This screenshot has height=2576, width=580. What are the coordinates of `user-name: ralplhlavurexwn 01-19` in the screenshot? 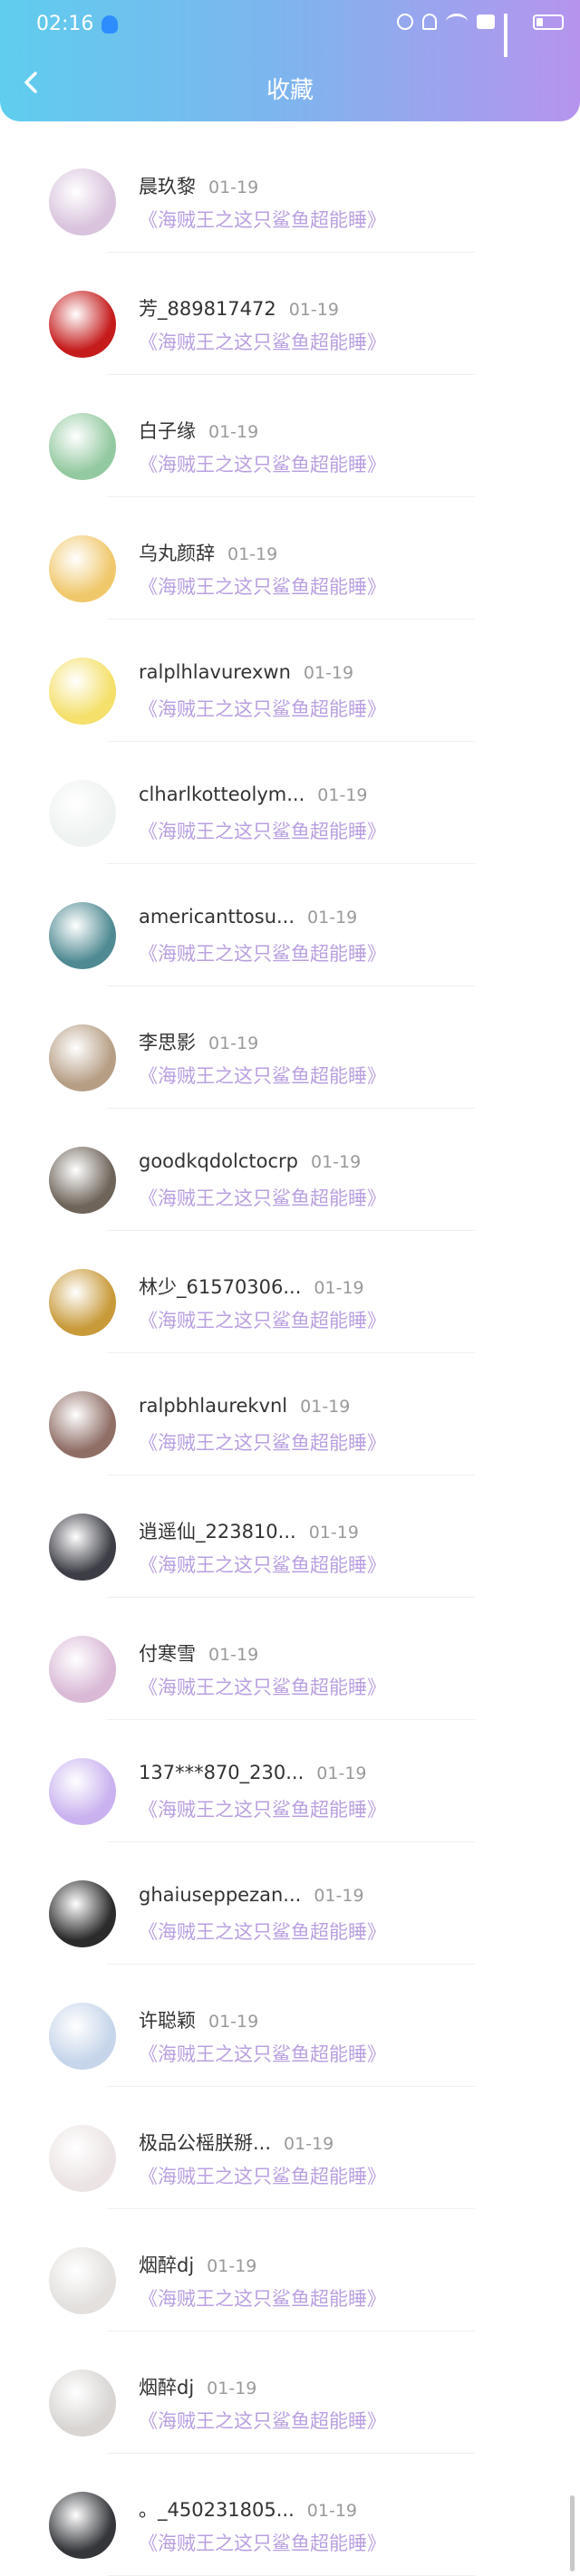 It's located at (246, 672).